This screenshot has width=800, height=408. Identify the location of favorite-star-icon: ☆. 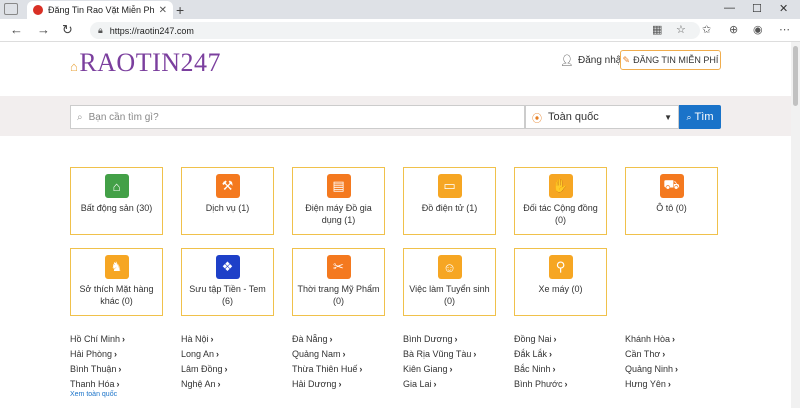
(681, 29).